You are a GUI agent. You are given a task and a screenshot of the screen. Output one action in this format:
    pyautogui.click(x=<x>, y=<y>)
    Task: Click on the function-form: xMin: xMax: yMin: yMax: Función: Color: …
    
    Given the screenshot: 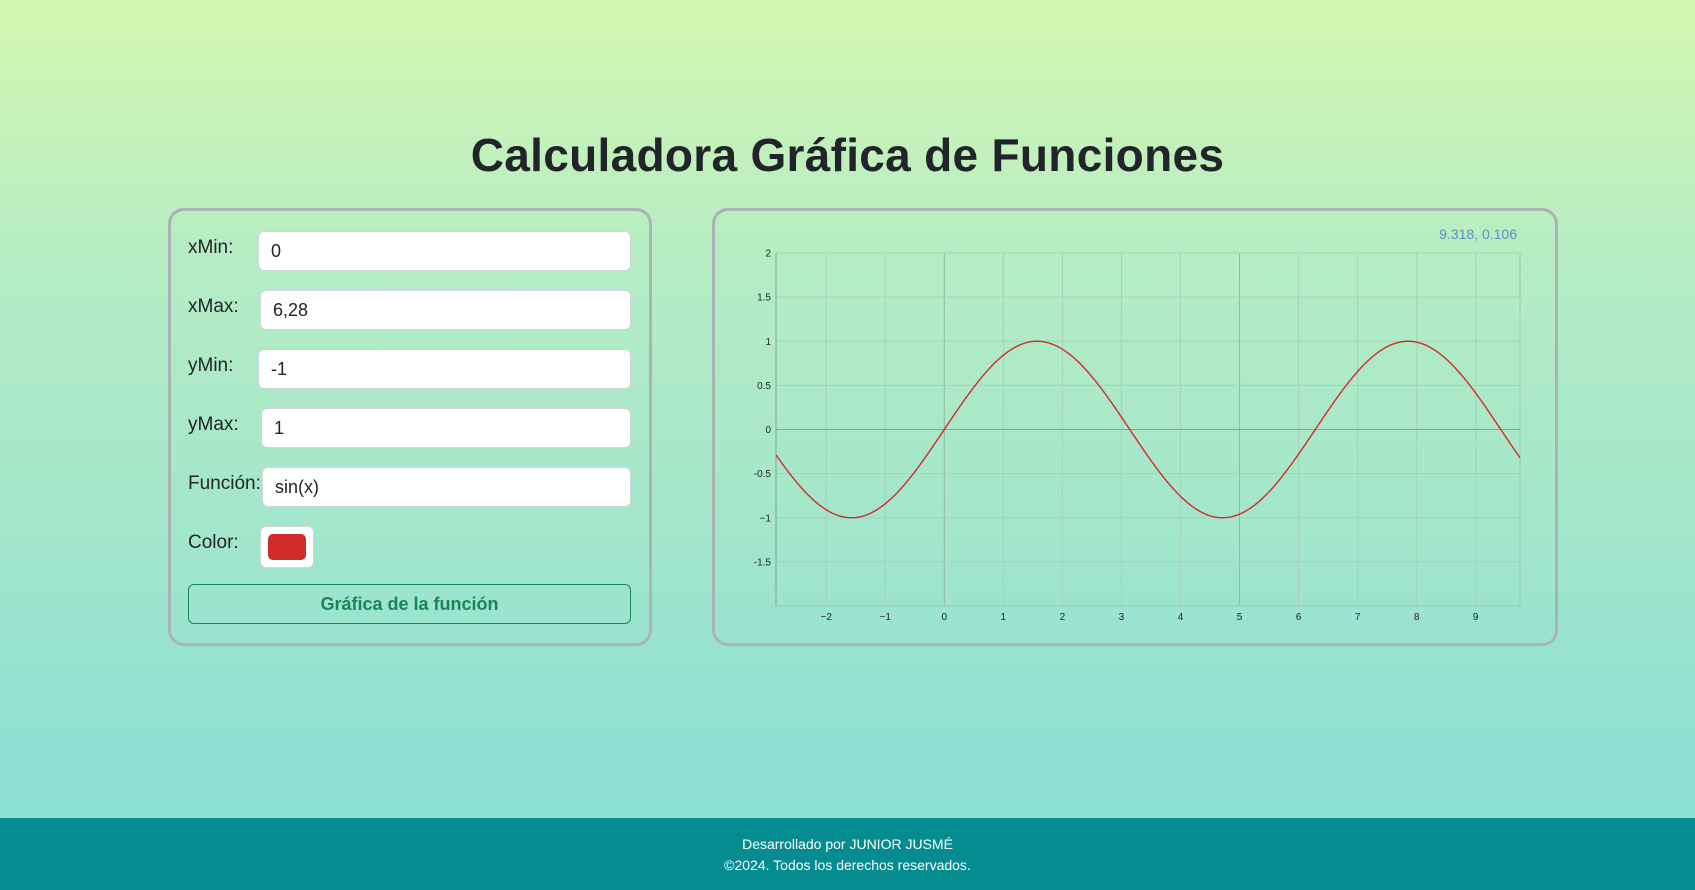 What is the action you would take?
    pyautogui.click(x=410, y=427)
    